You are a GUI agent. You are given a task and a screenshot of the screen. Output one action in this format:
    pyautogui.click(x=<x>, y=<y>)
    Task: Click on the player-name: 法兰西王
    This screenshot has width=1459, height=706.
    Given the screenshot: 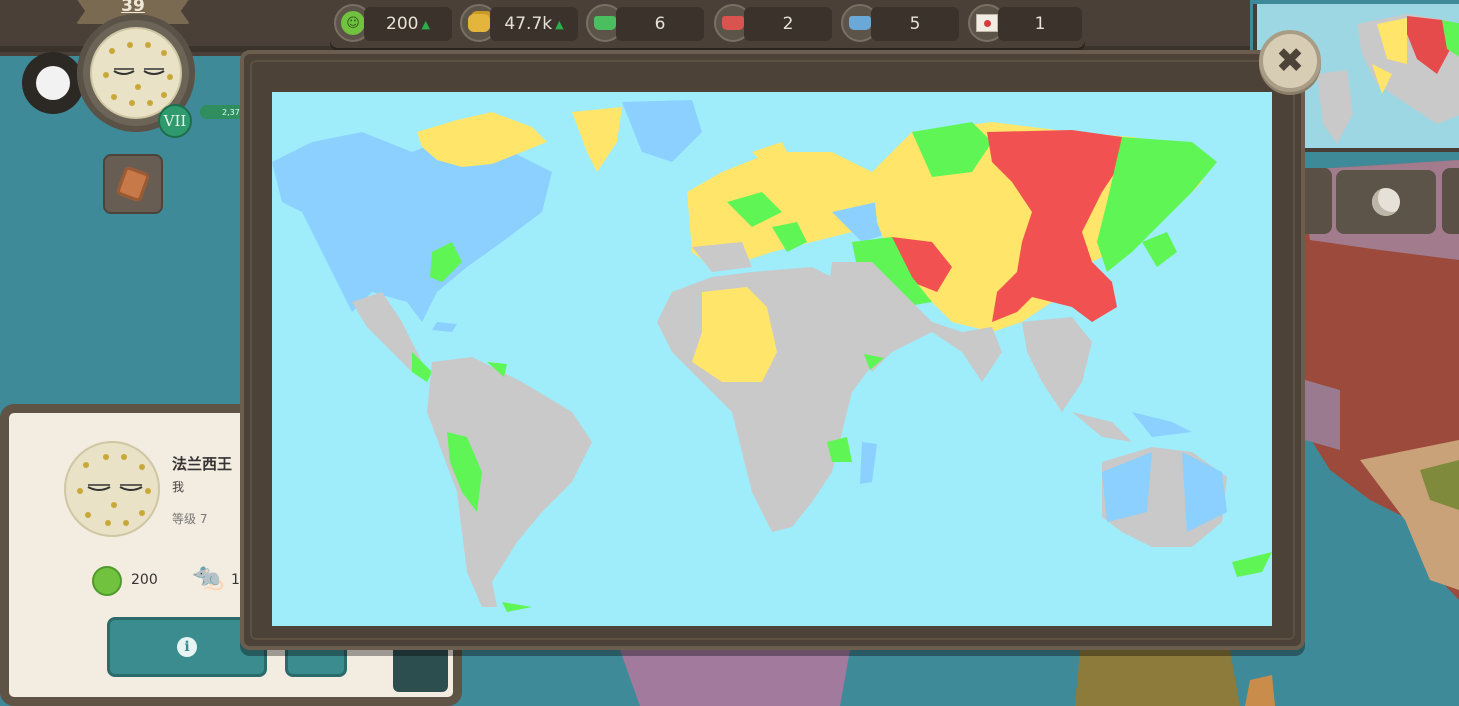 What is the action you would take?
    pyautogui.click(x=202, y=464)
    